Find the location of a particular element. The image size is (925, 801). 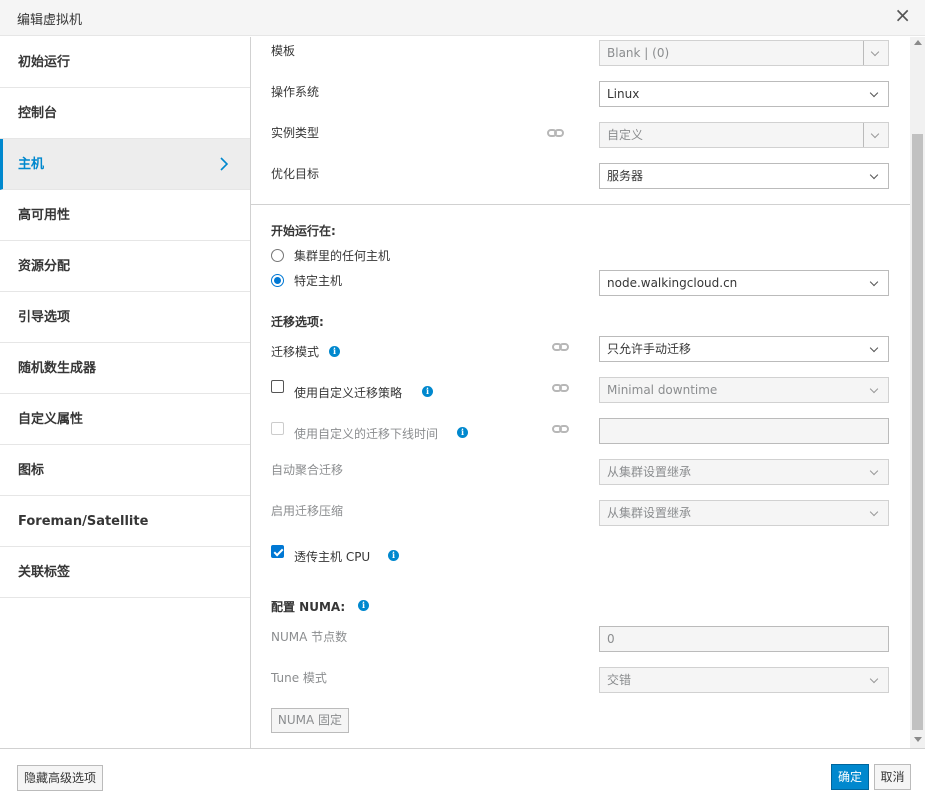

os-label: 操作系统 is located at coordinates (295, 92).